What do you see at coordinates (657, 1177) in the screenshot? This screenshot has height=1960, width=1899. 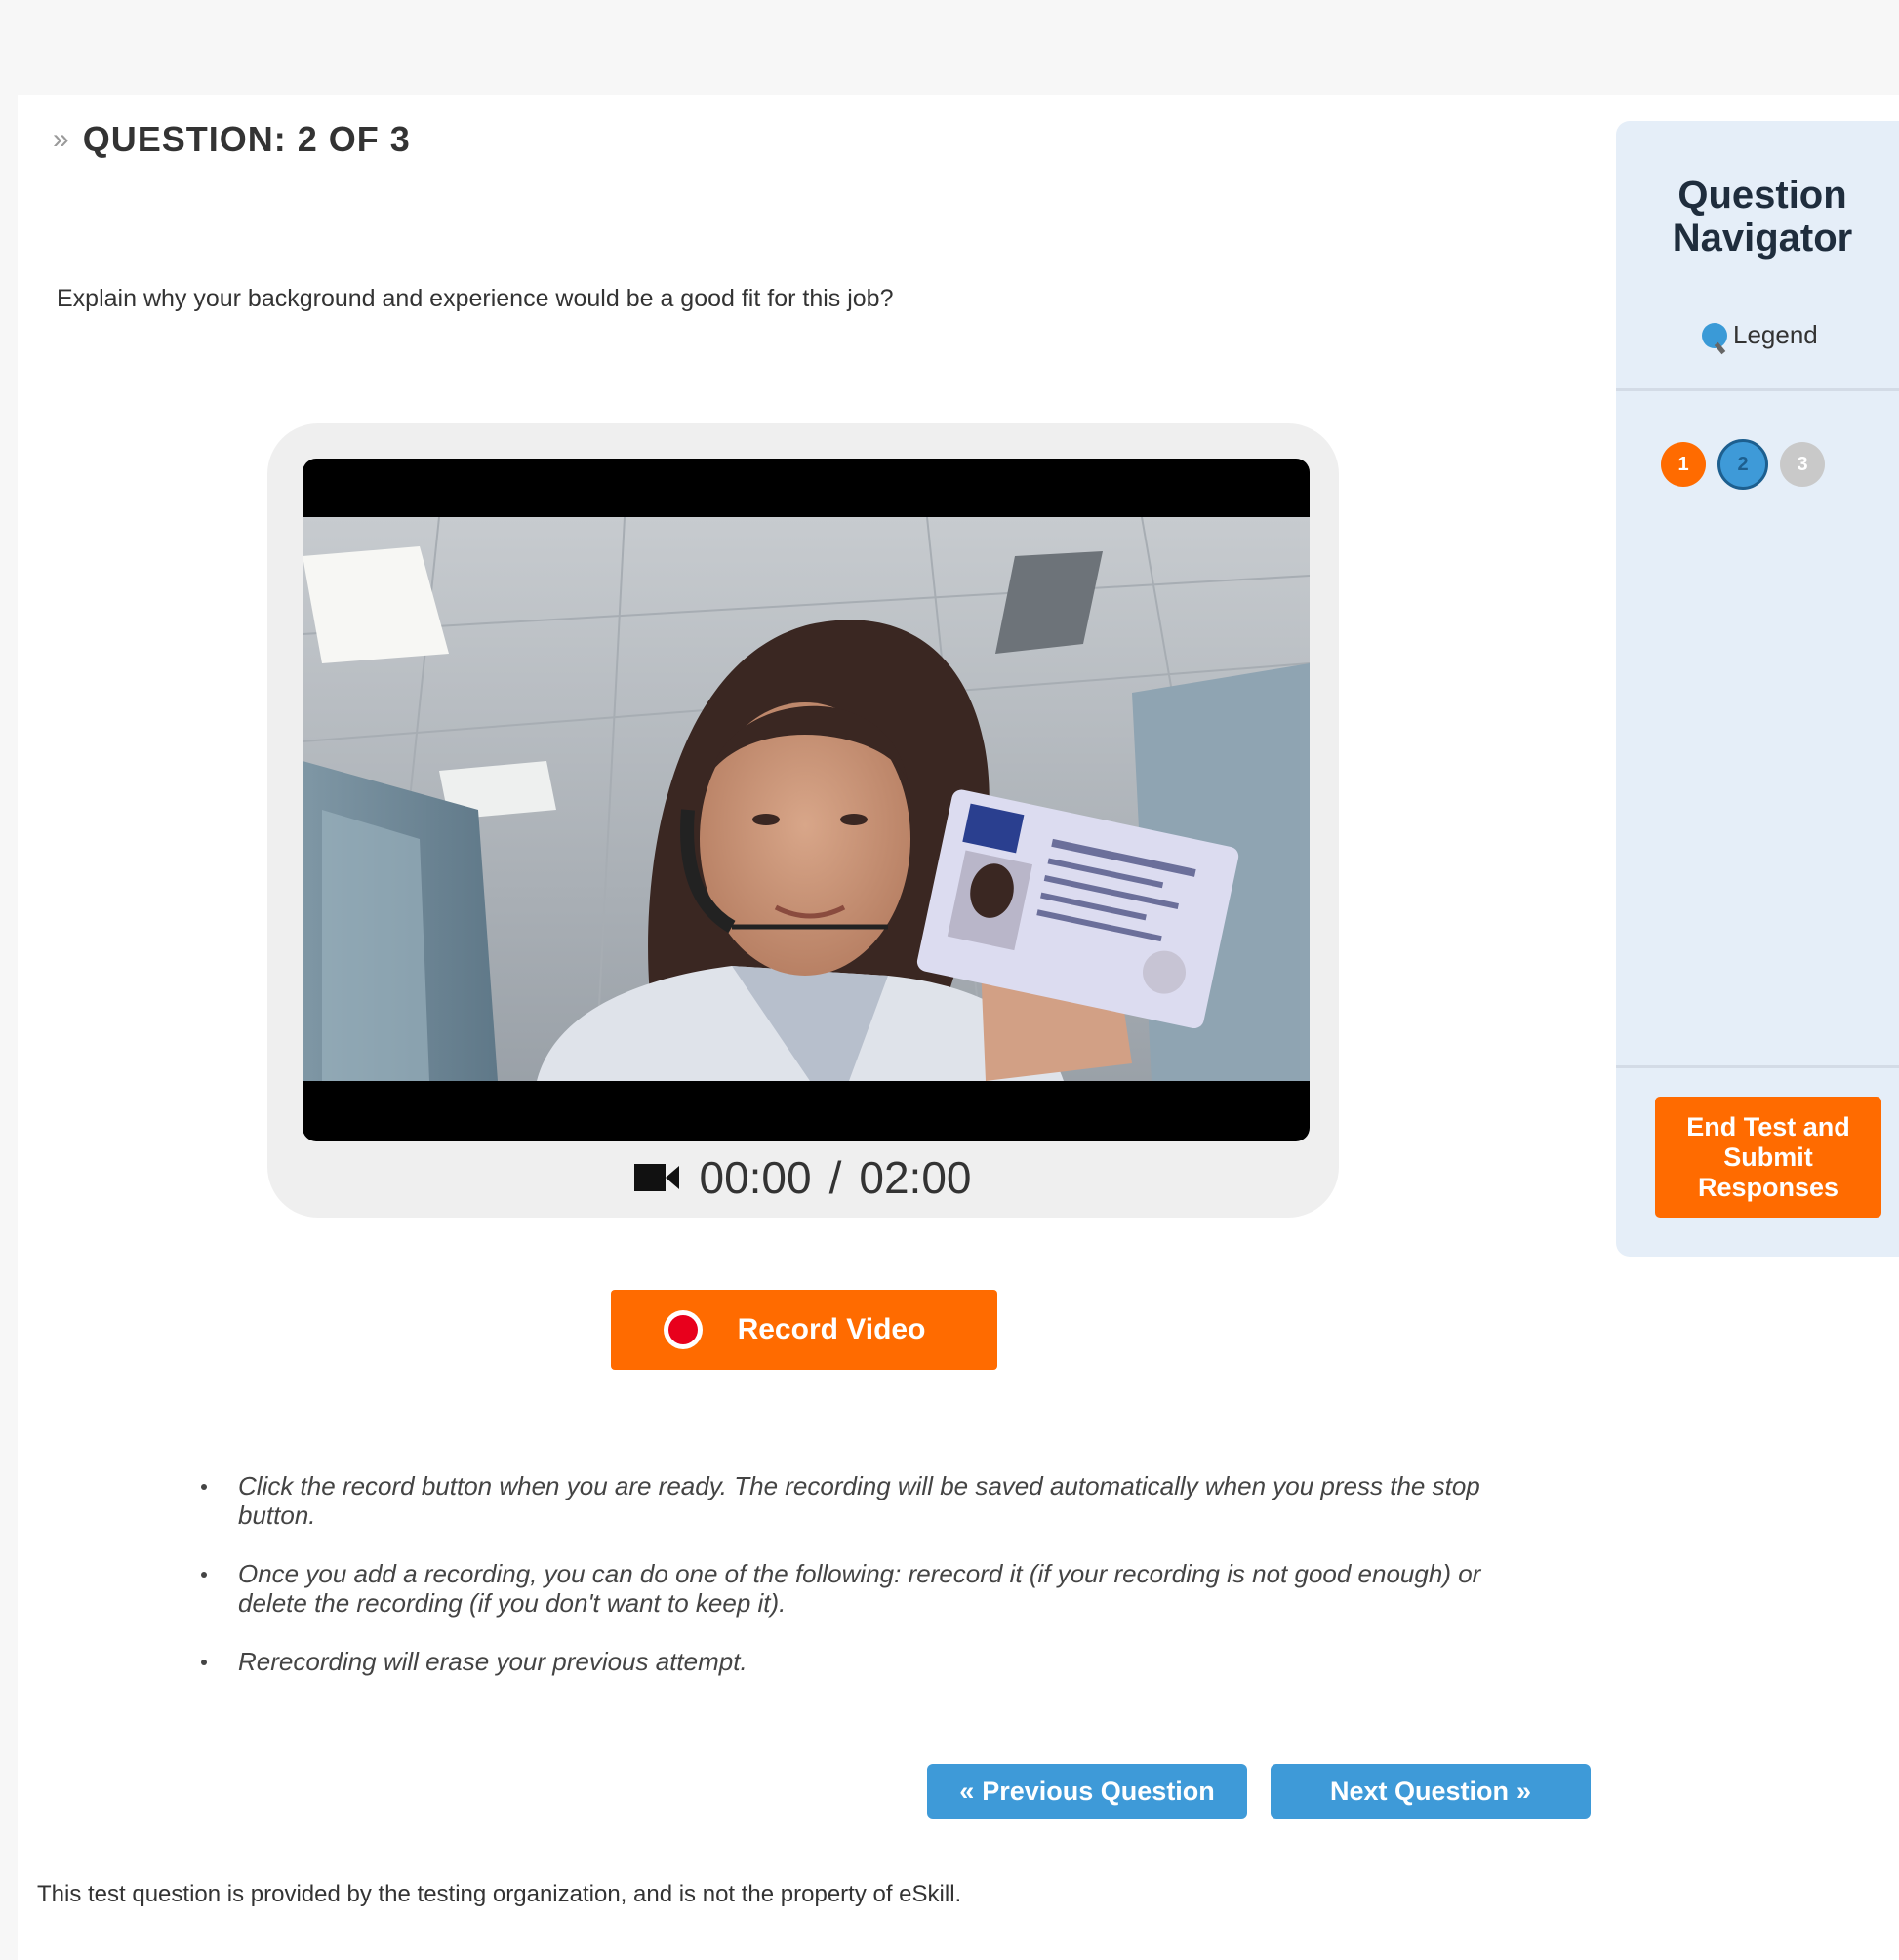 I see `video-camera-icon` at bounding box center [657, 1177].